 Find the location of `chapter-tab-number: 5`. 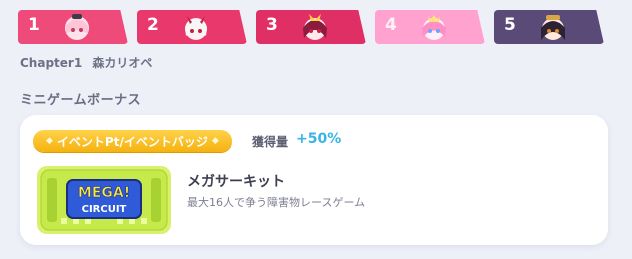

chapter-tab-number: 5 is located at coordinates (510, 25).